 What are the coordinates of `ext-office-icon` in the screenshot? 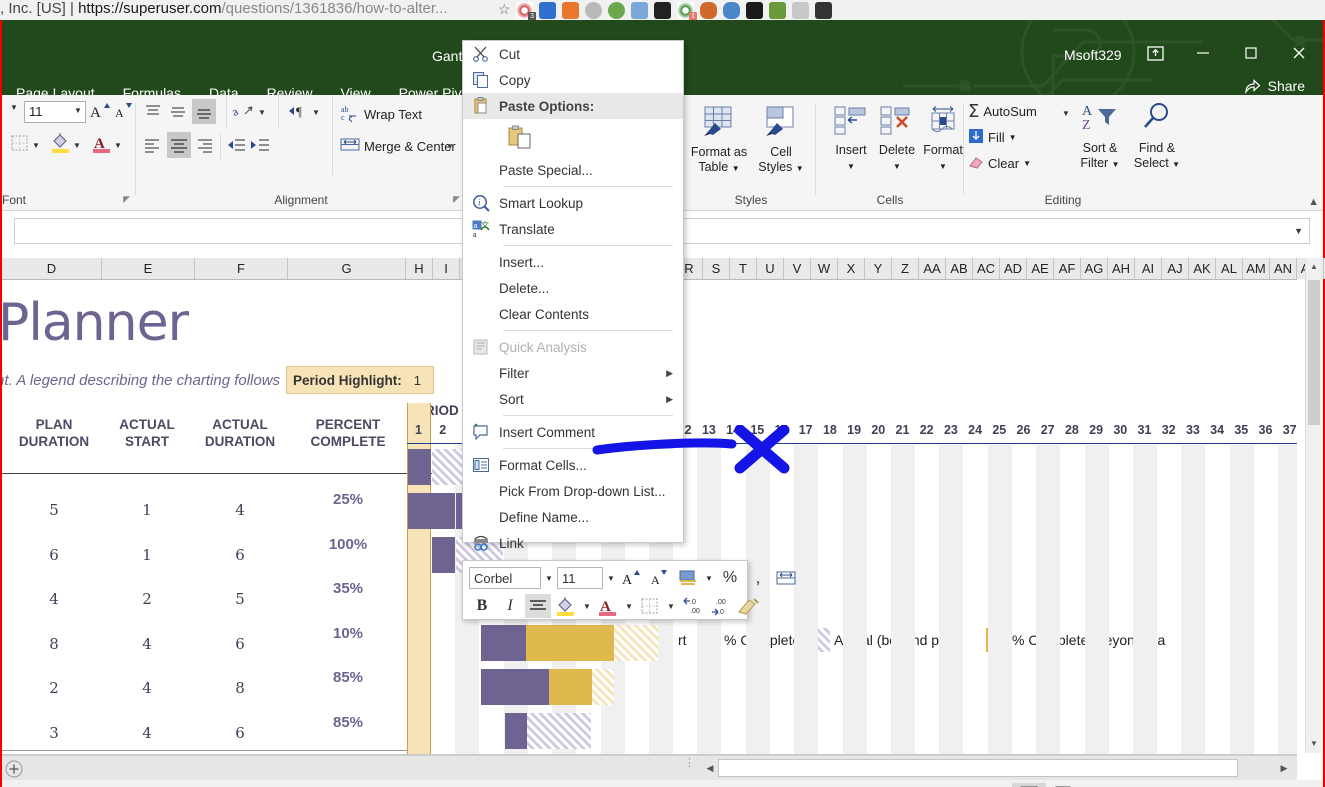 It's located at (570, 10).